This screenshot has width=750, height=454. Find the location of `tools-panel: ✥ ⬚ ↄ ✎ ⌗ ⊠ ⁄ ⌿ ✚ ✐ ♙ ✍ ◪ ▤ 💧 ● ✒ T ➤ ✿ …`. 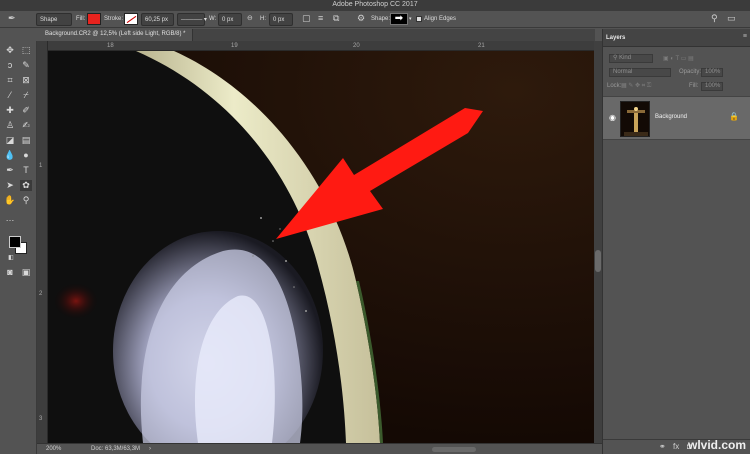

tools-panel: ✥ ⬚ ↄ ✎ ⌗ ⊠ ⁄ ⌿ ✚ ✐ ♙ ✍ ◪ ▤ 💧 ● ✒ T ➤ ✿ … is located at coordinates (18, 247).